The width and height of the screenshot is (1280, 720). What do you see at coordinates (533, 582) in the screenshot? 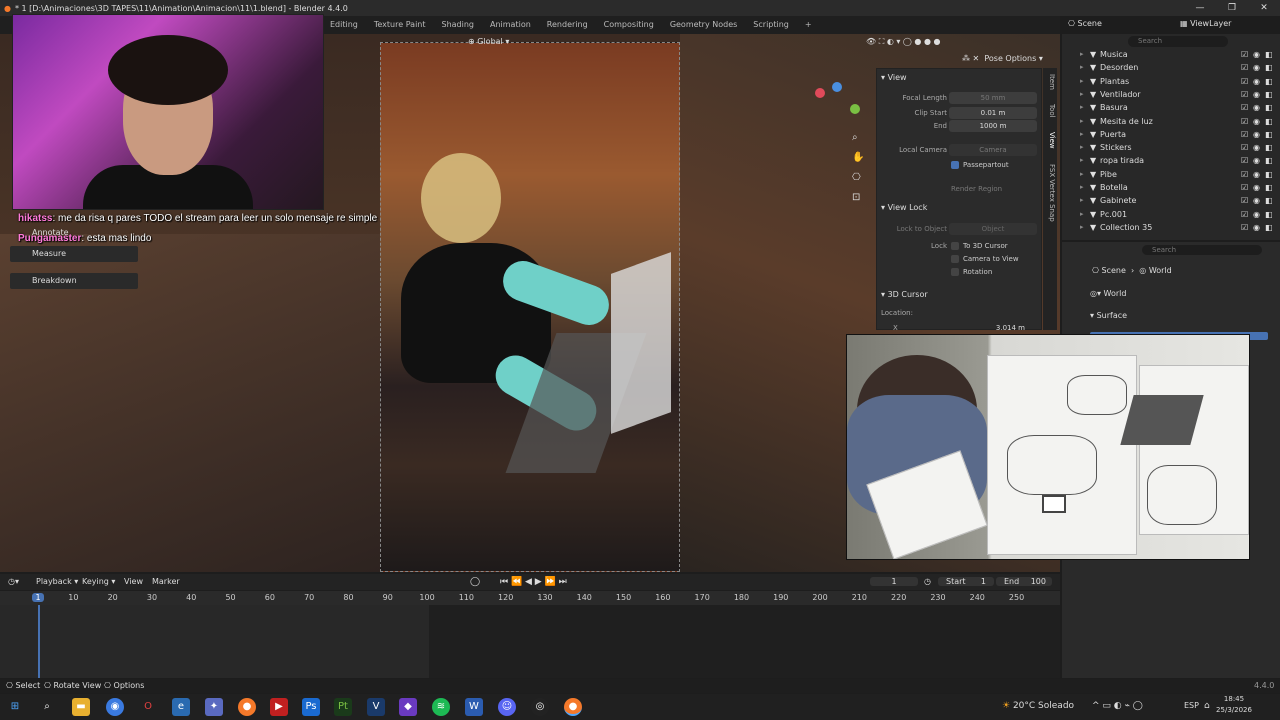
I see `playback-controls: ⏮ ⏪ ◀ ▶ ⏩ ⏭` at bounding box center [533, 582].